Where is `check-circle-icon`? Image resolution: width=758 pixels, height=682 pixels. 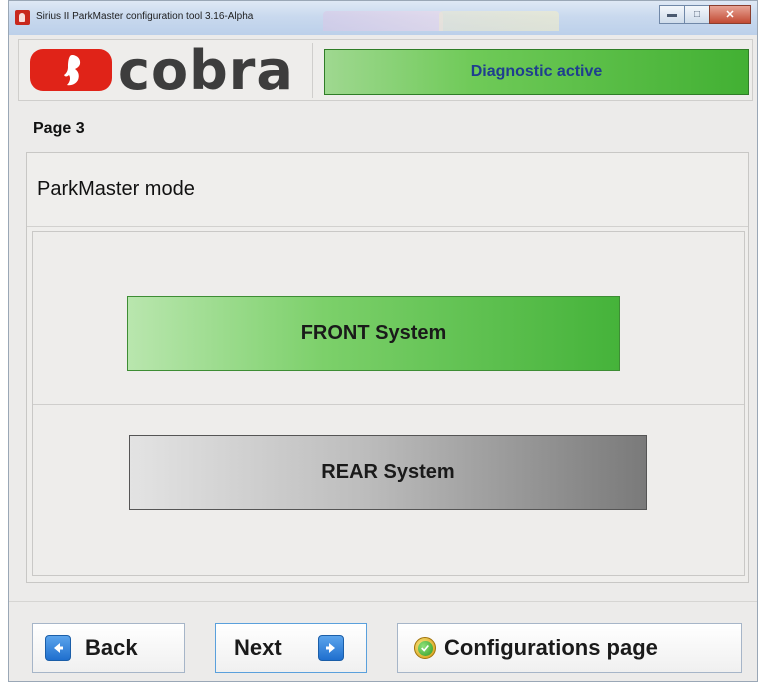
check-circle-icon is located at coordinates (425, 648).